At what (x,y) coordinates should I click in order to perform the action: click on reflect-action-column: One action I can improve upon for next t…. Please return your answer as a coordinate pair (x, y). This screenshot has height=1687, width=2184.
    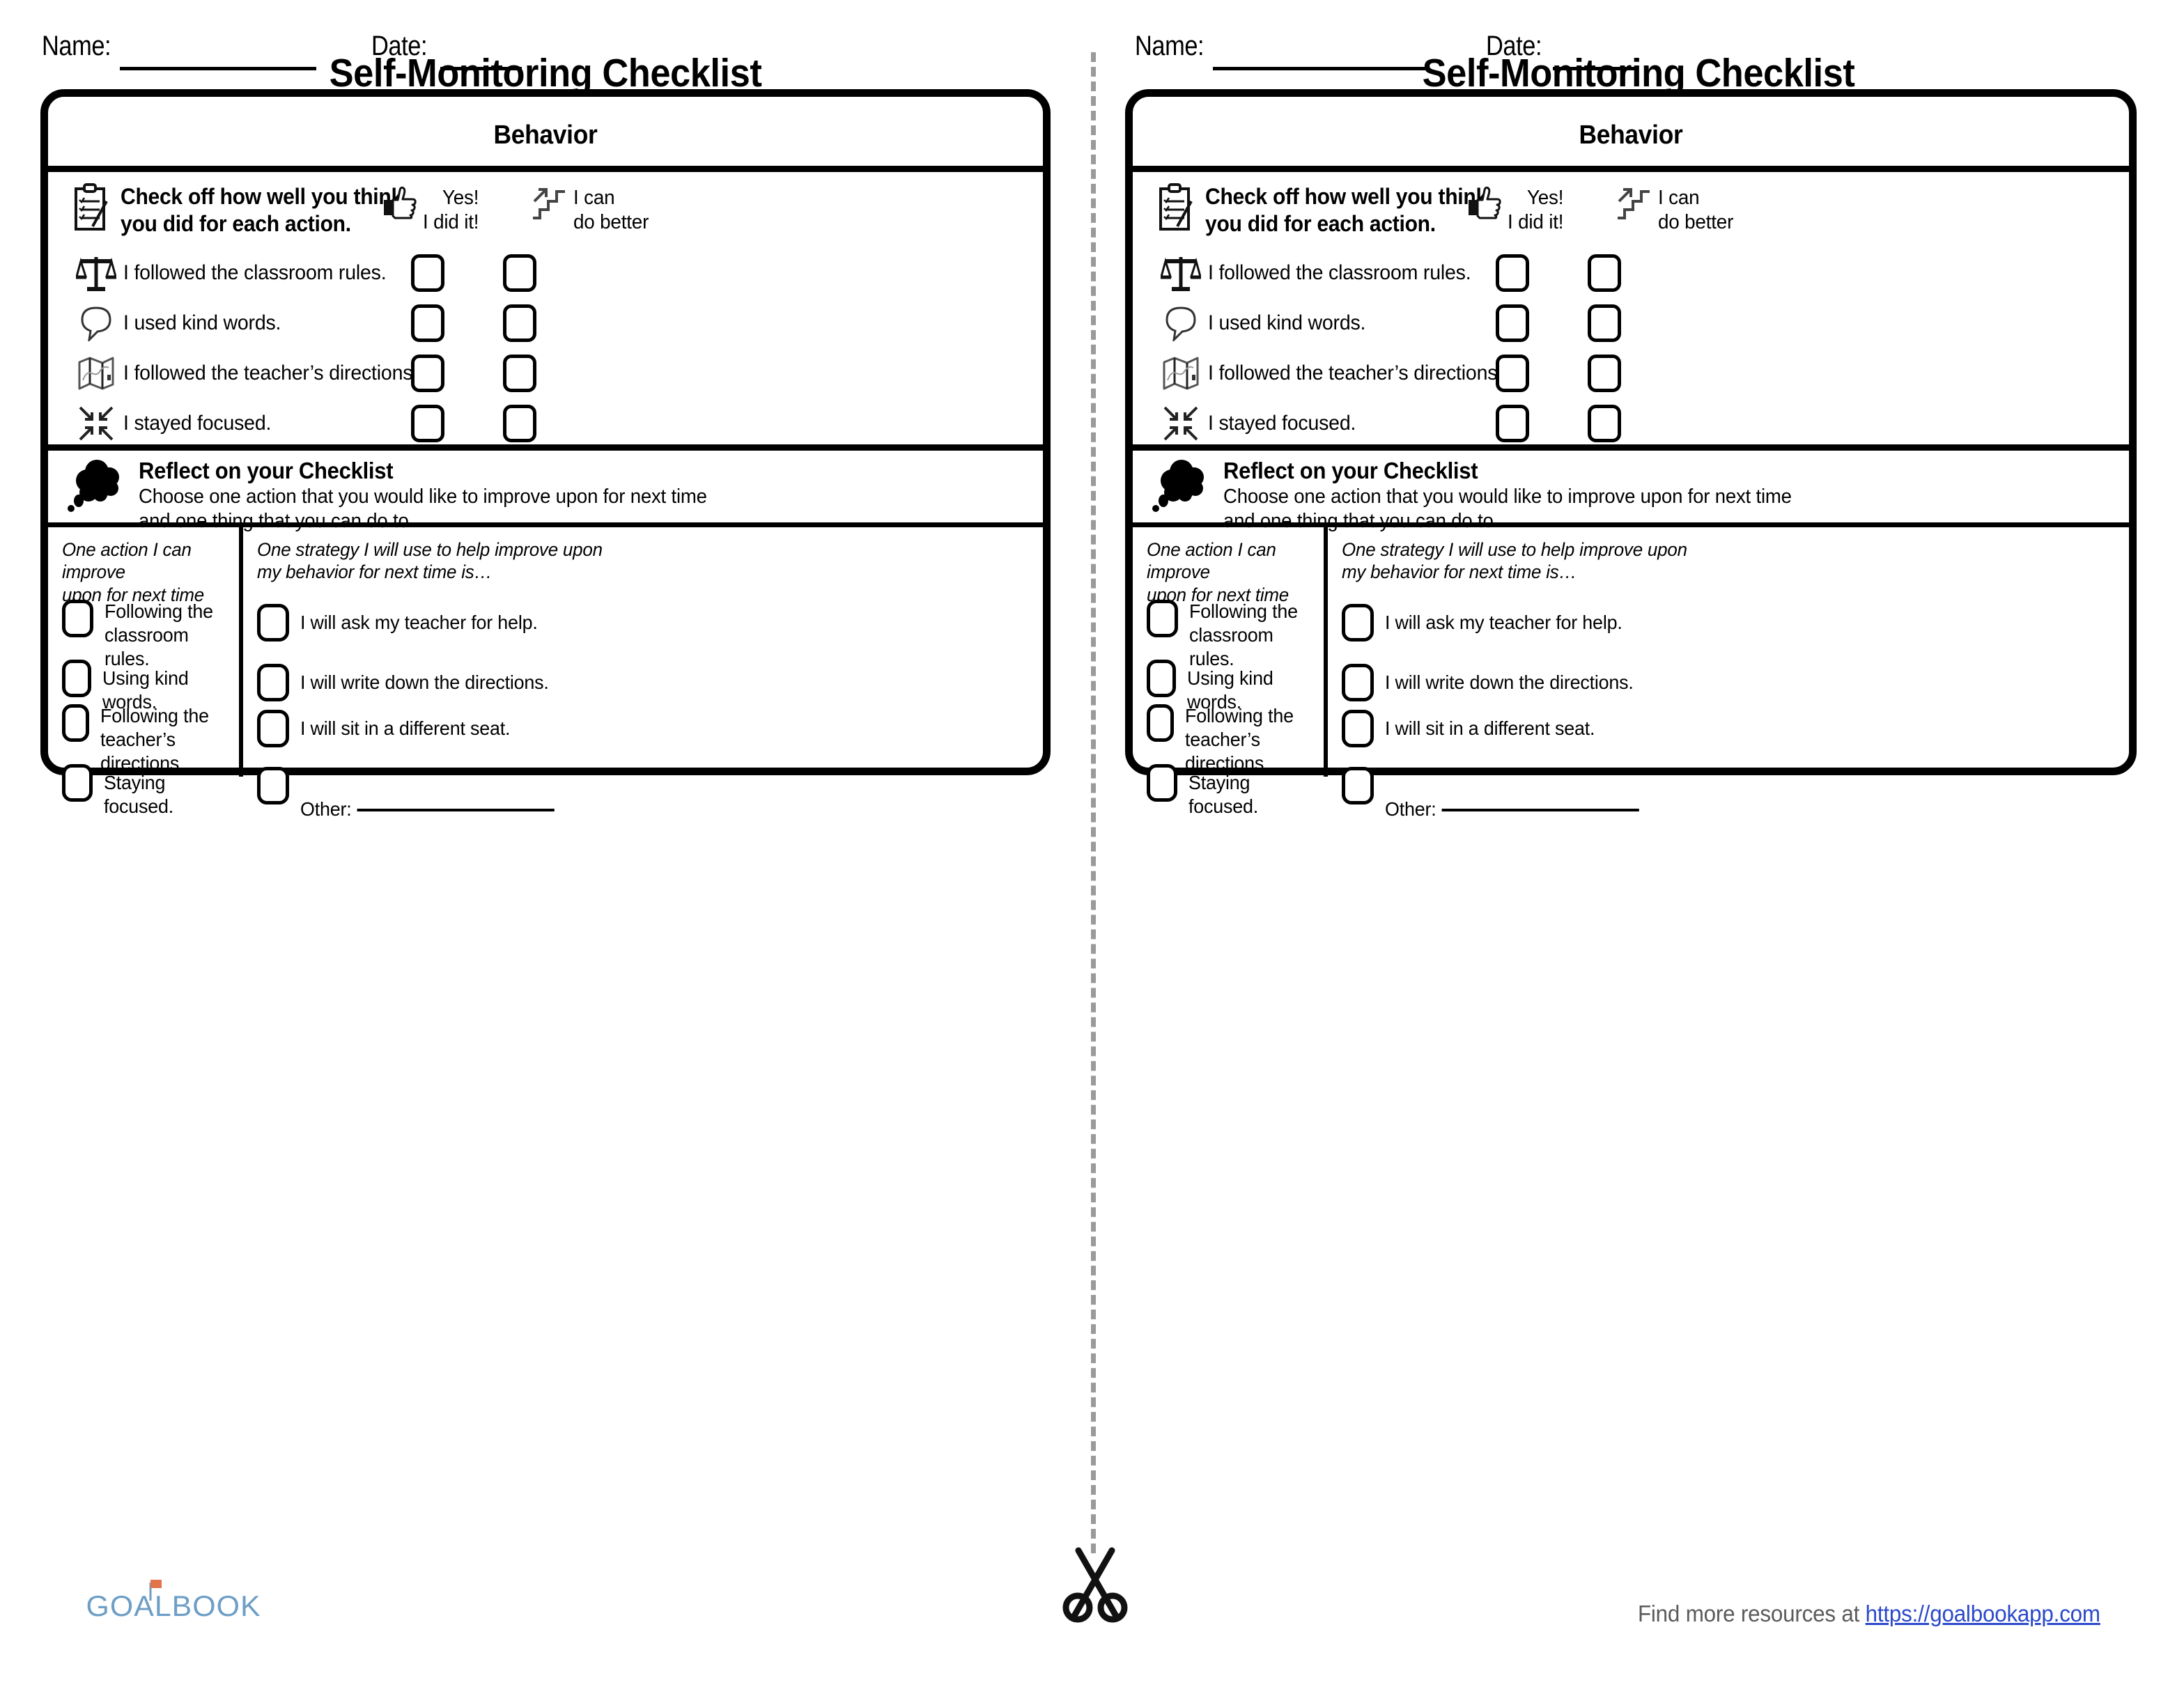
    Looking at the image, I should click on (1230, 672).